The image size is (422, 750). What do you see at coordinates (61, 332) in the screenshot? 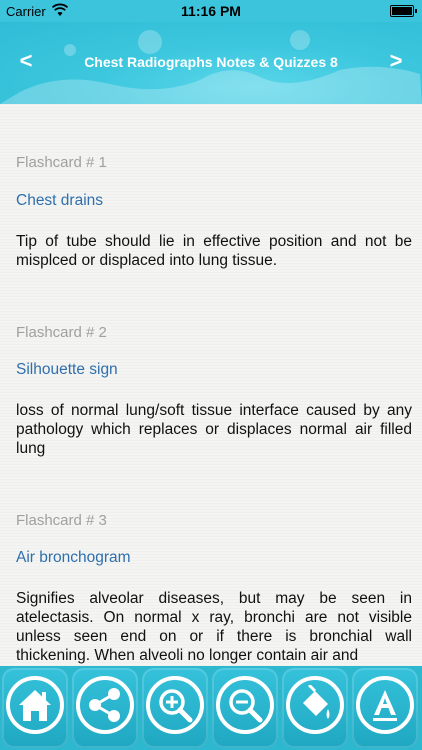
I see `flashcard-number: Flashcard # 2` at bounding box center [61, 332].